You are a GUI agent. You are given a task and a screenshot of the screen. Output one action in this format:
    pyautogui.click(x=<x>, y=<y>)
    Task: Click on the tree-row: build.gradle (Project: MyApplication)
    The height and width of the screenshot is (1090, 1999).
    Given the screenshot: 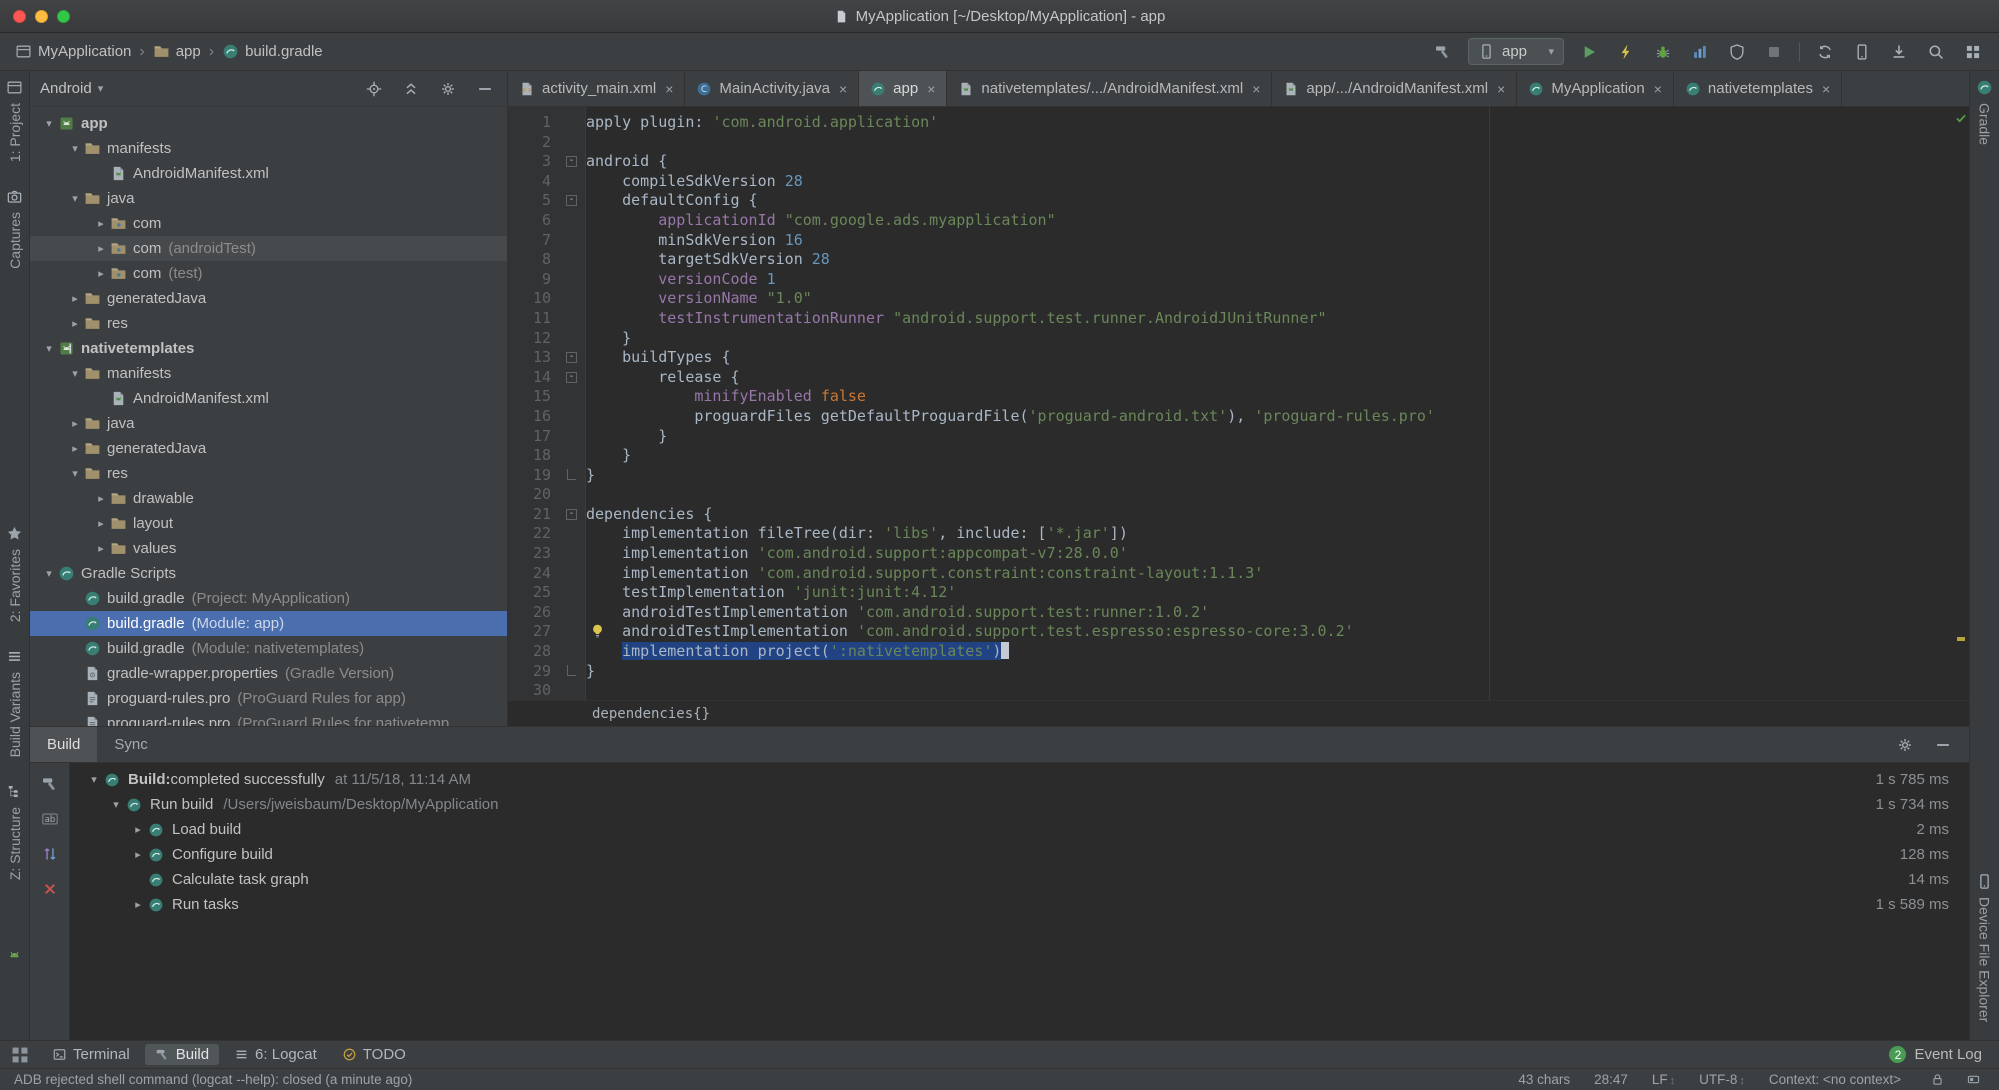 What is the action you would take?
    pyautogui.click(x=268, y=598)
    